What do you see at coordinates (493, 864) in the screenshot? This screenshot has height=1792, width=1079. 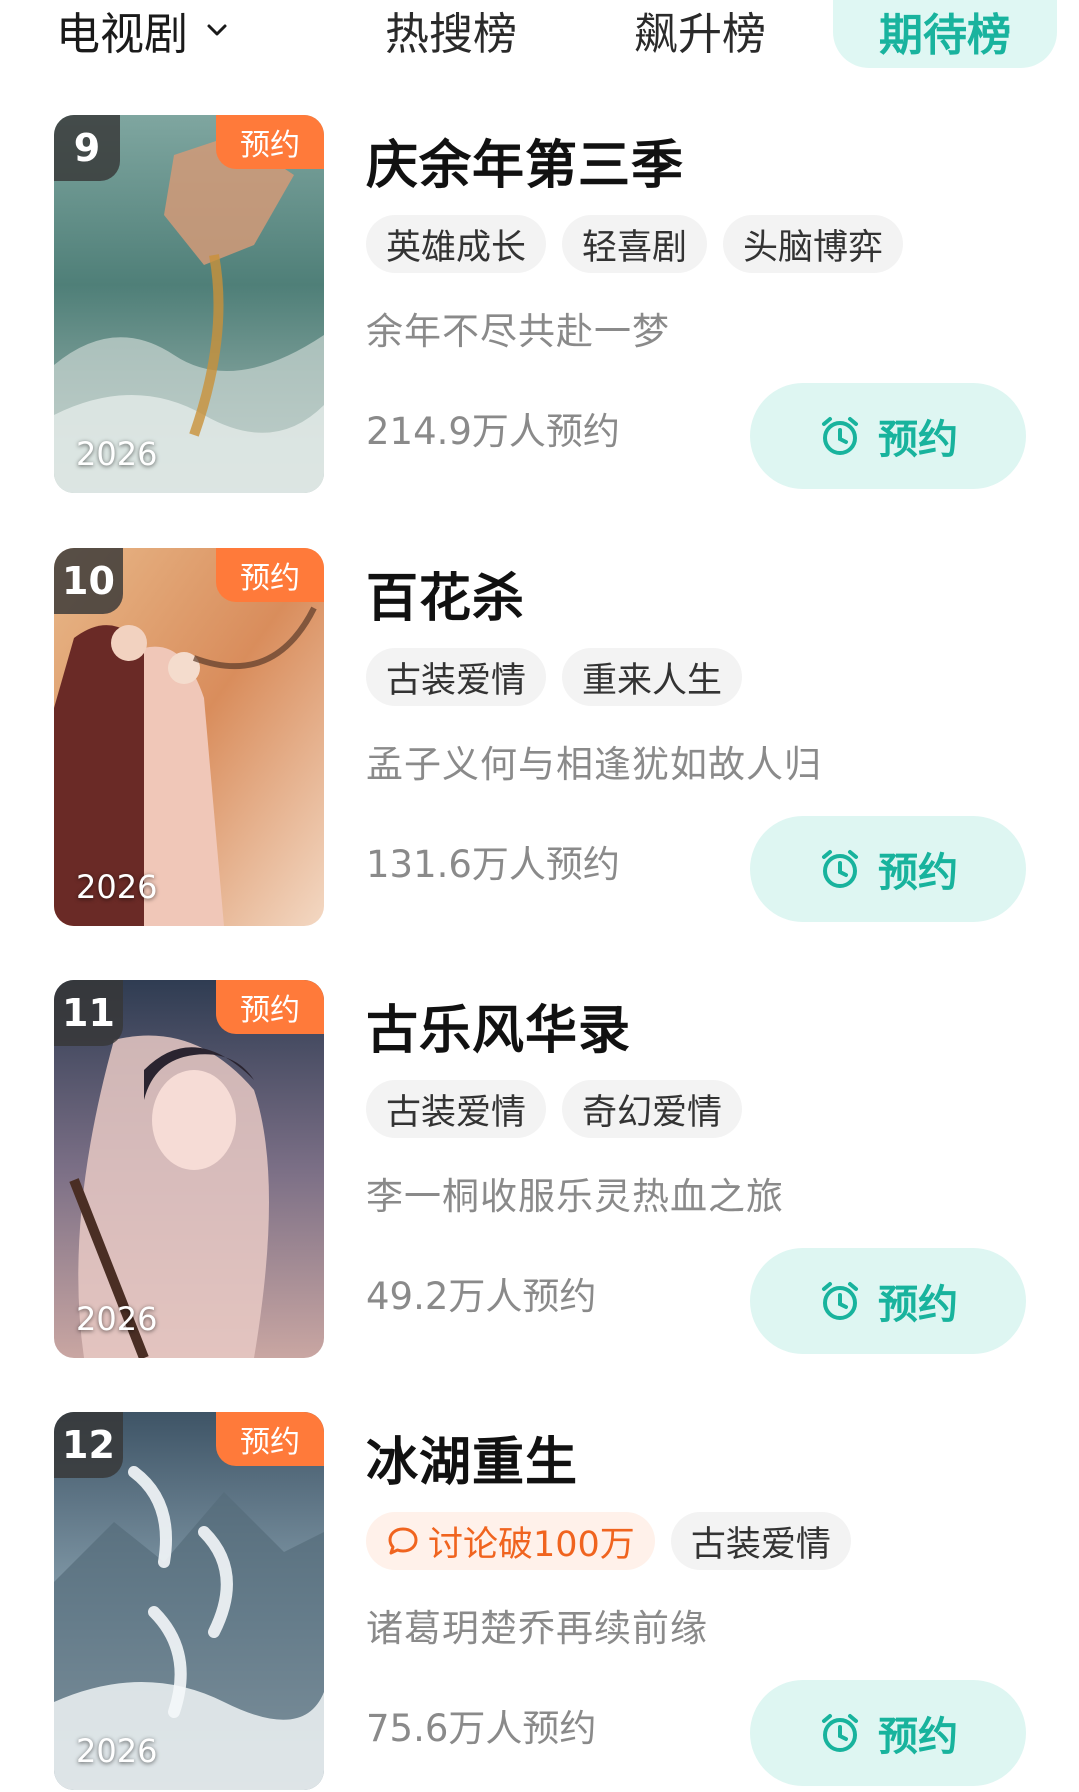 I see `reservation-count: 131.6万人预约` at bounding box center [493, 864].